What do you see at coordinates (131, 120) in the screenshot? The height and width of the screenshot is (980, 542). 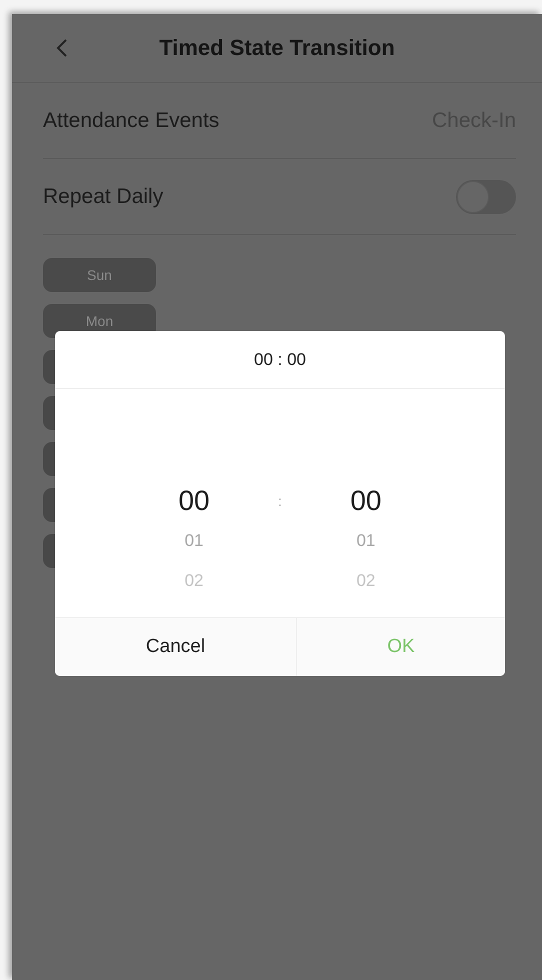 I see `setting-label: Attendance Events` at bounding box center [131, 120].